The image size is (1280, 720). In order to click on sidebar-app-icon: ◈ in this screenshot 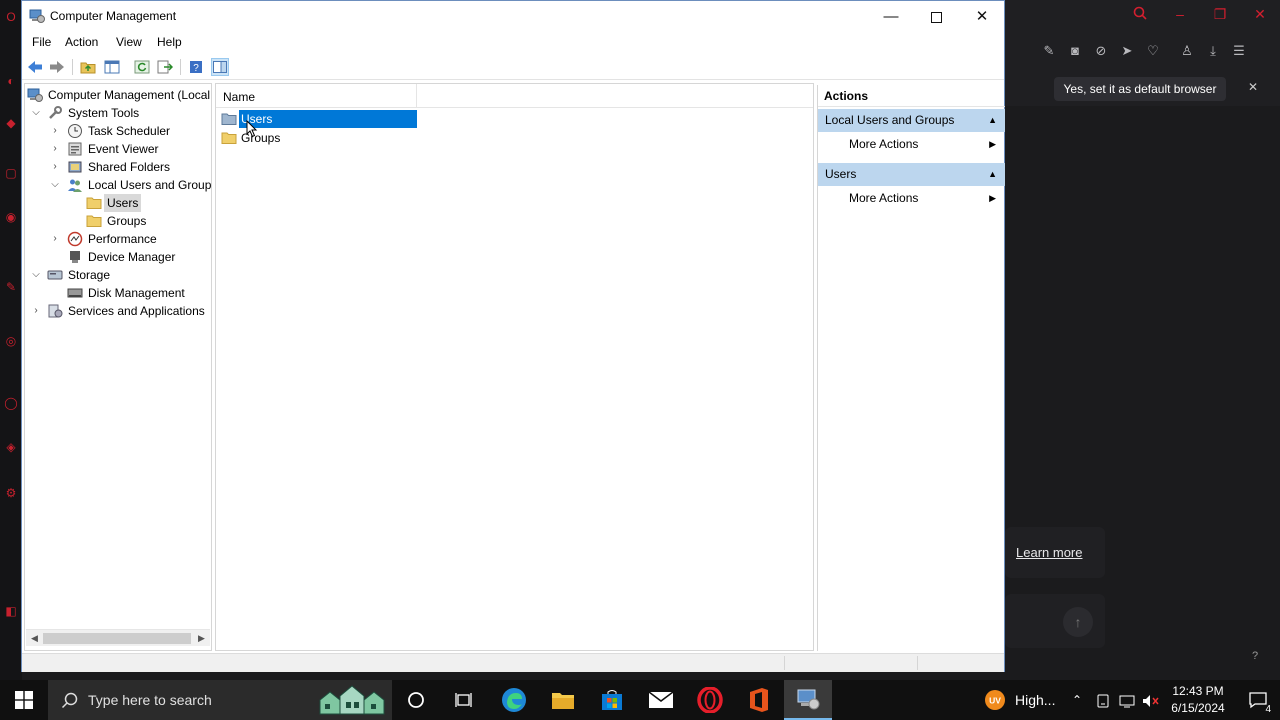, I will do `click(11, 447)`.